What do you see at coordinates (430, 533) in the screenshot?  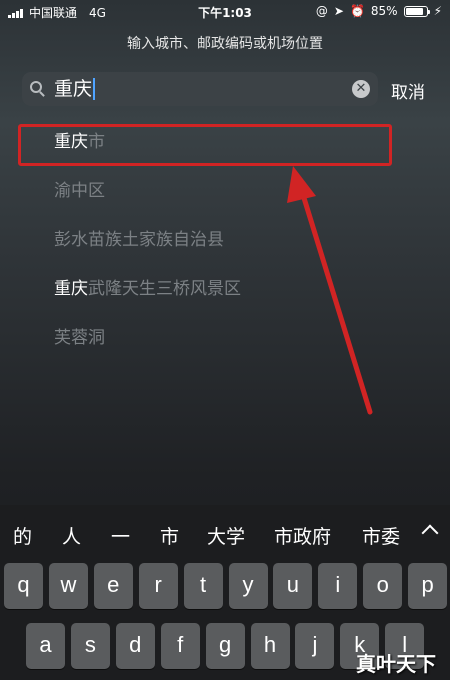 I see `chevron-up-icon` at bounding box center [430, 533].